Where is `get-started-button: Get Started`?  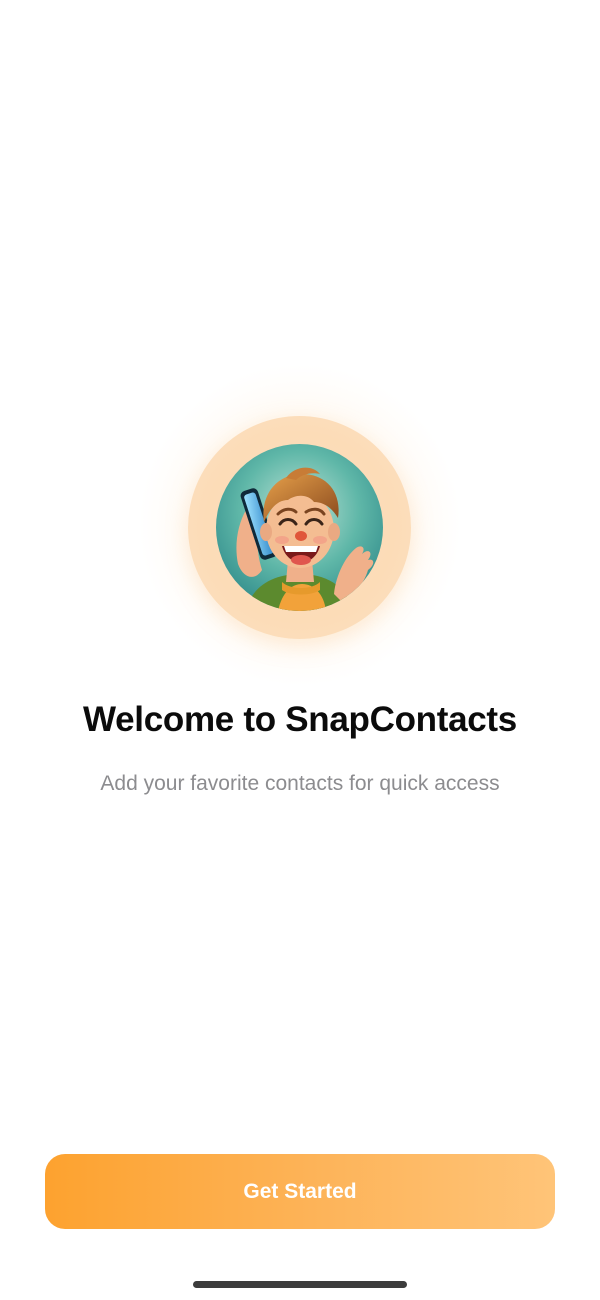 get-started-button: Get Started is located at coordinates (300, 1191).